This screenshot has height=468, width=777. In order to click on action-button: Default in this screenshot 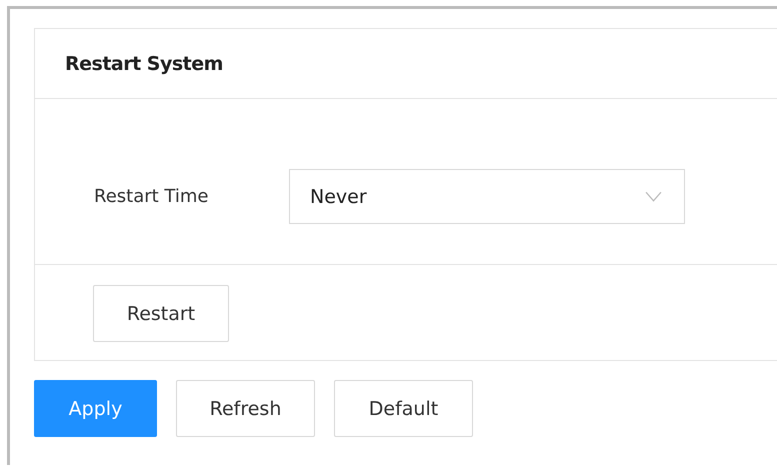, I will do `click(403, 408)`.